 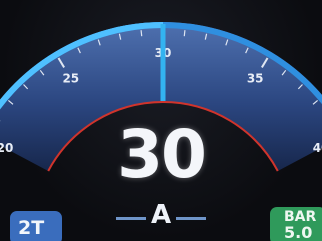 I want to click on speed-readout: 30, so click(x=162, y=154).